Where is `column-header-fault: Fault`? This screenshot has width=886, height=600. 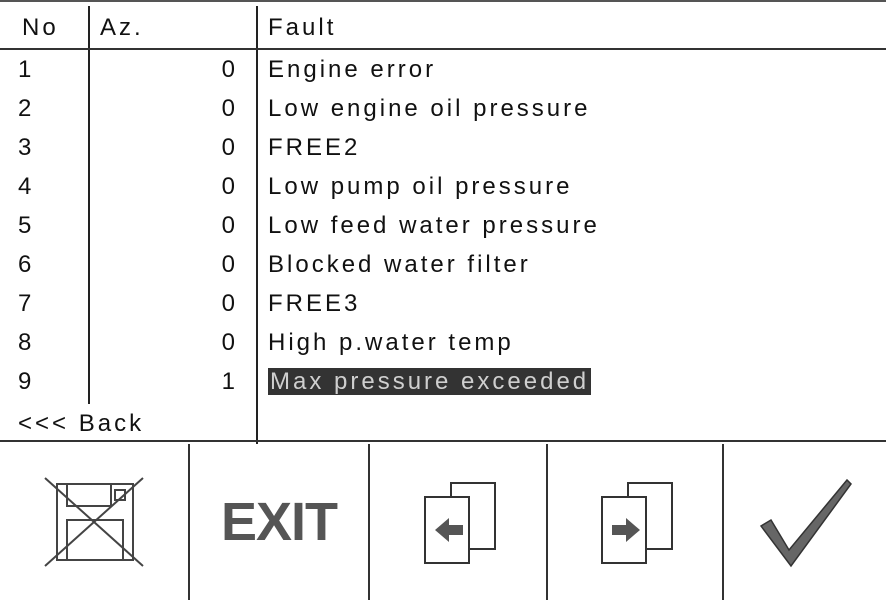 column-header-fault: Fault is located at coordinates (302, 27).